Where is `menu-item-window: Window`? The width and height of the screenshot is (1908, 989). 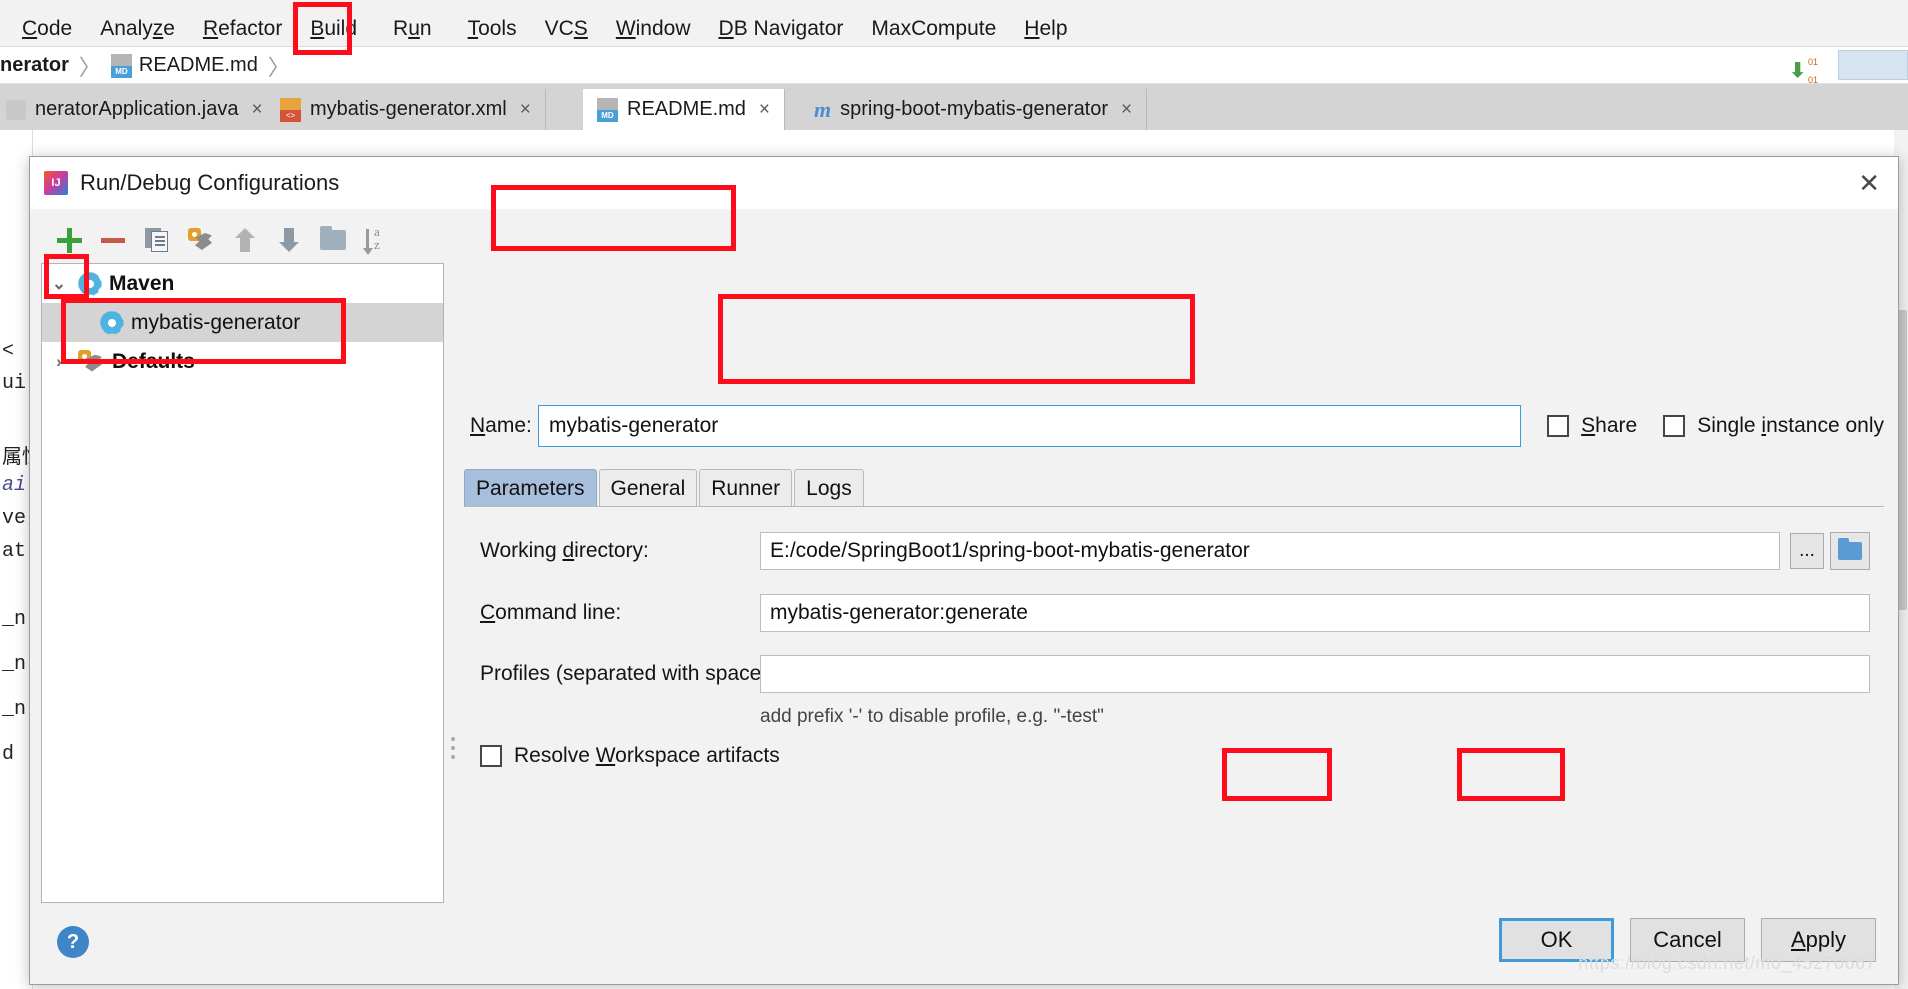
menu-item-window: Window is located at coordinates (653, 28).